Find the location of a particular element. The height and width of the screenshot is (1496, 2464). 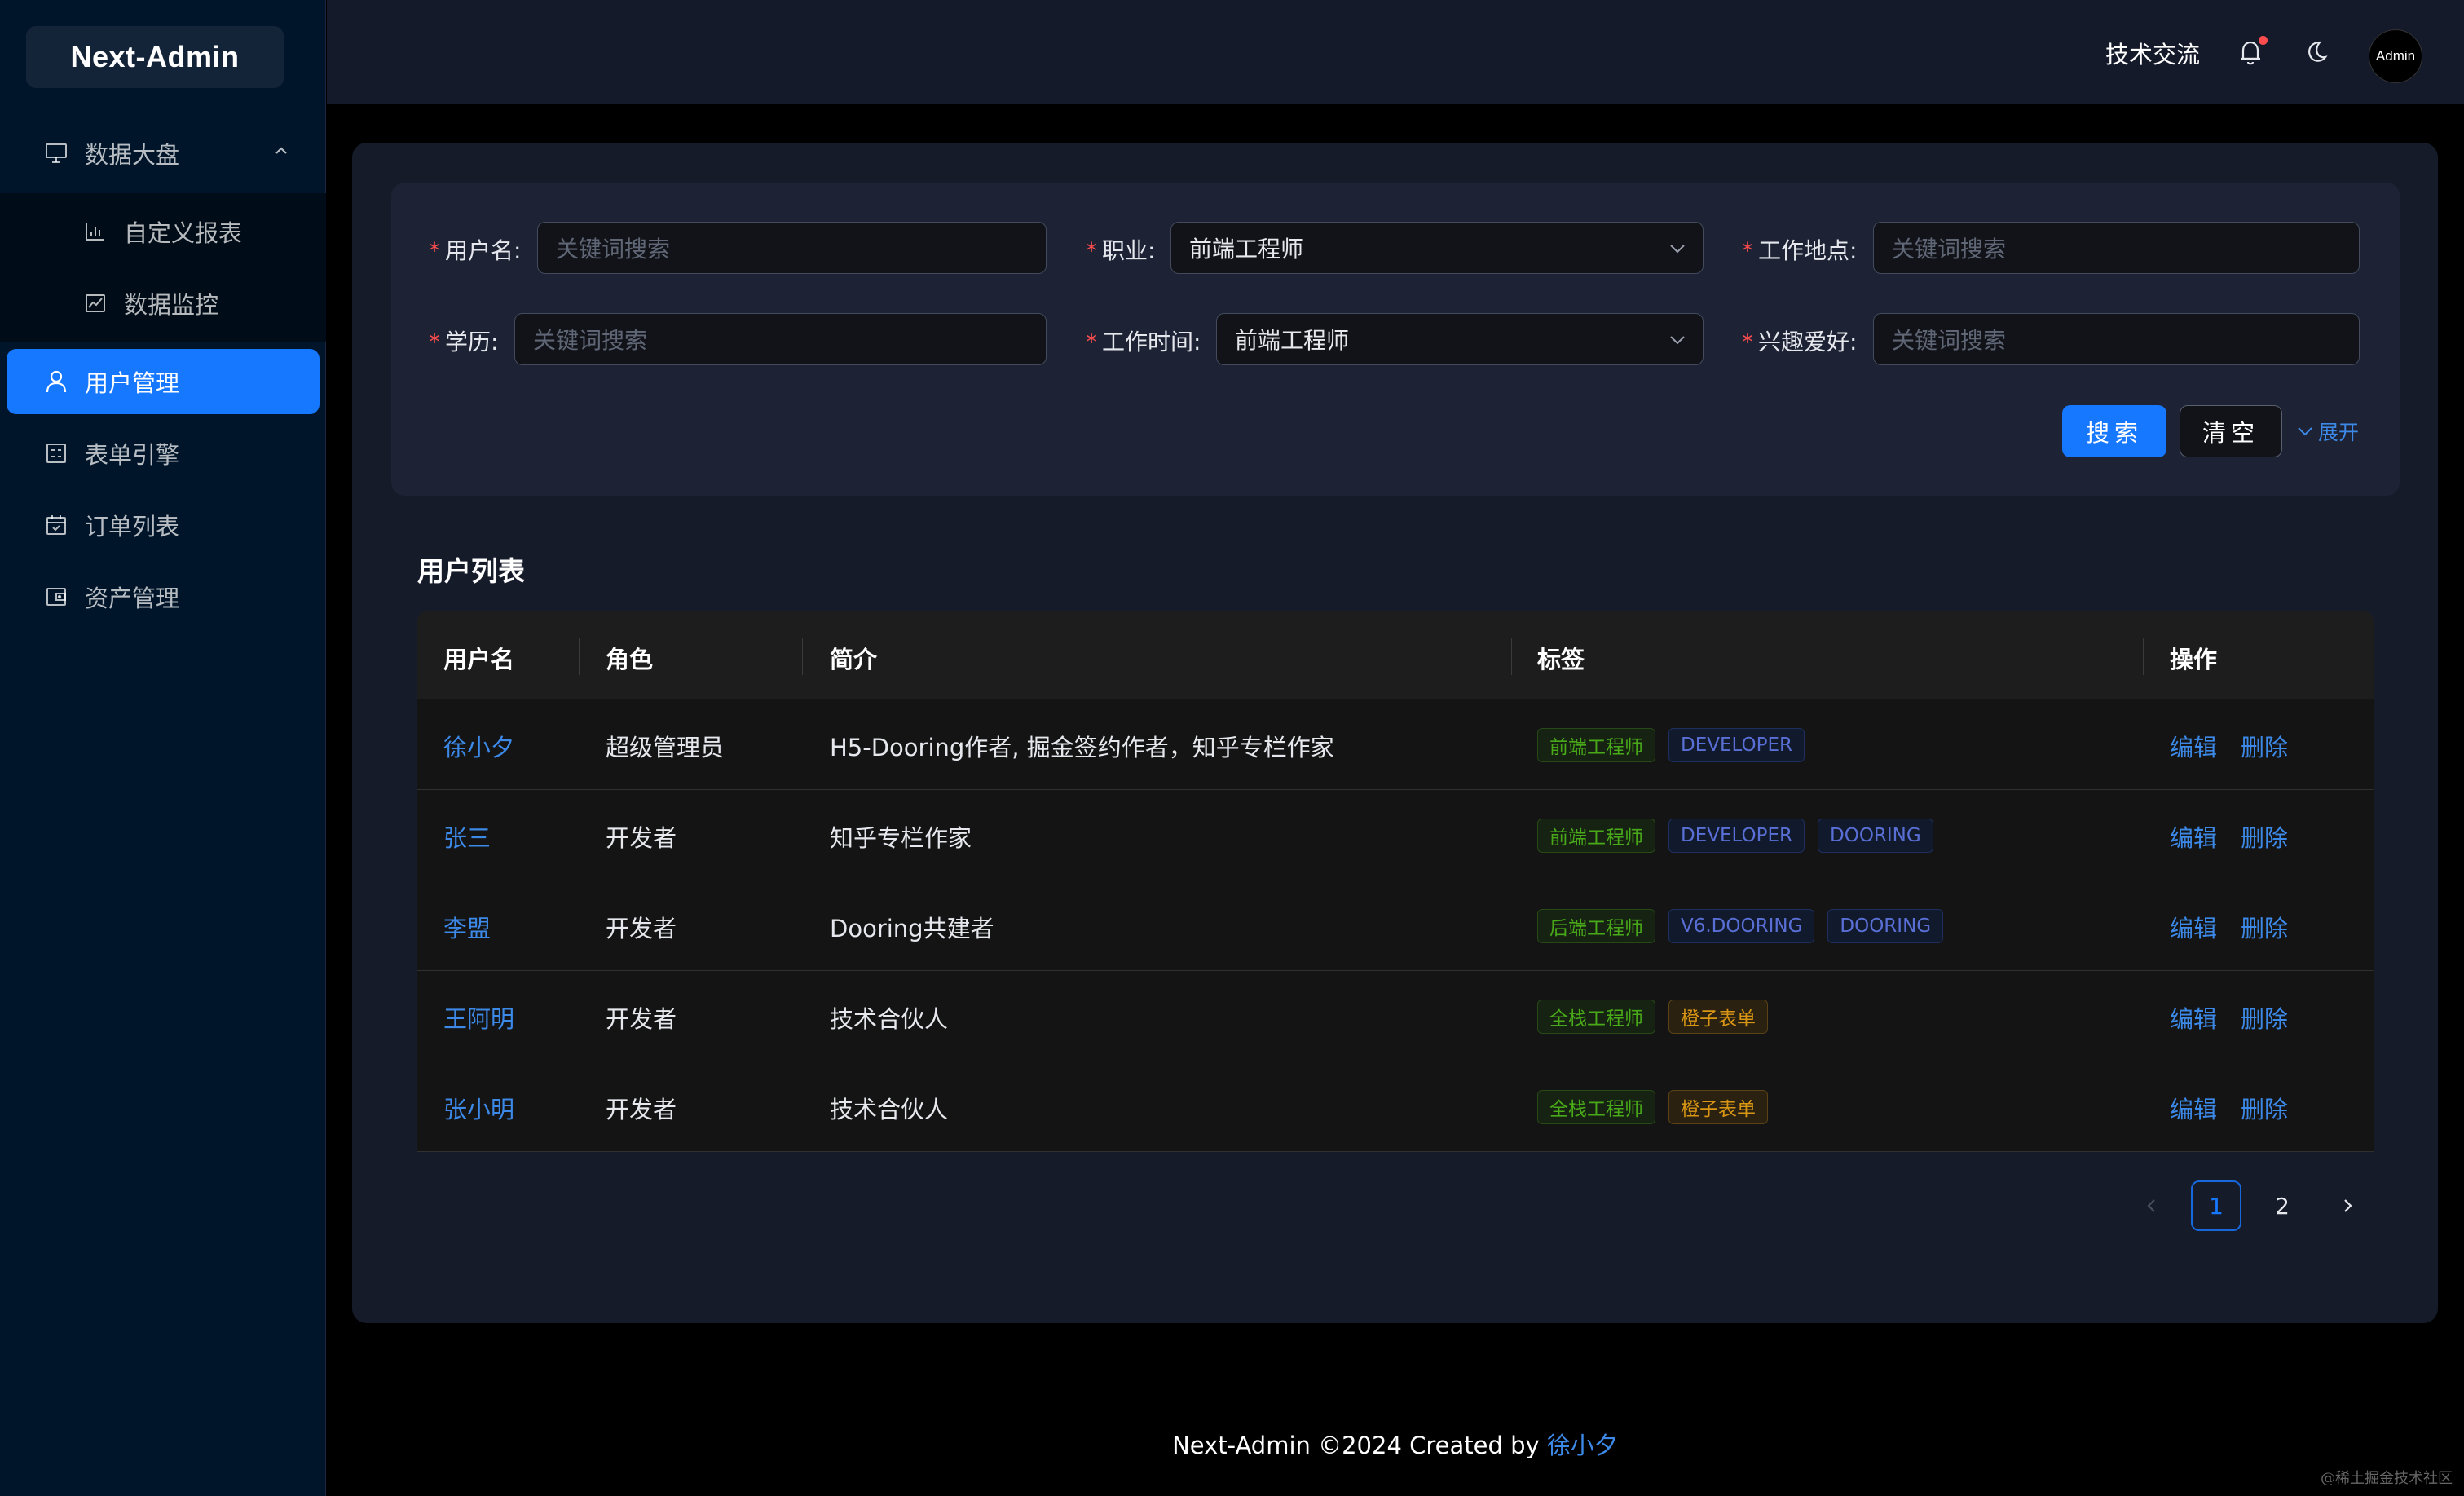

intro-cell: 技术合伙人 is located at coordinates (889, 1109).